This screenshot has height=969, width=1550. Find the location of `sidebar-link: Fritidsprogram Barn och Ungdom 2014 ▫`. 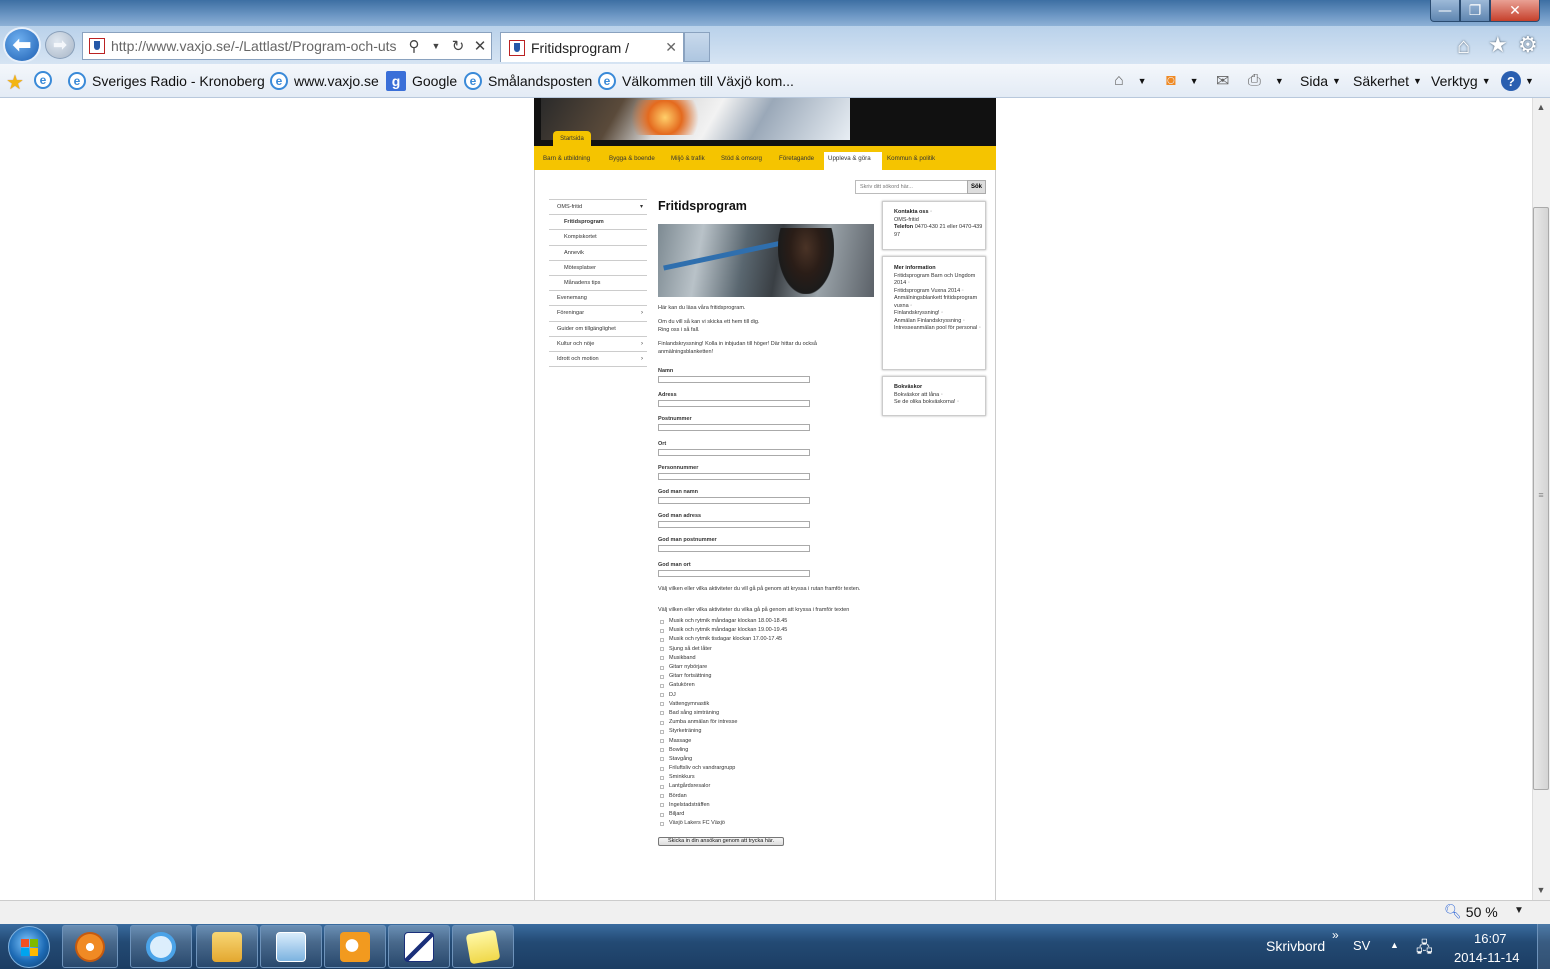

sidebar-link: Fritidsprogram Barn och Ungdom 2014 ▫ is located at coordinates (939, 280).